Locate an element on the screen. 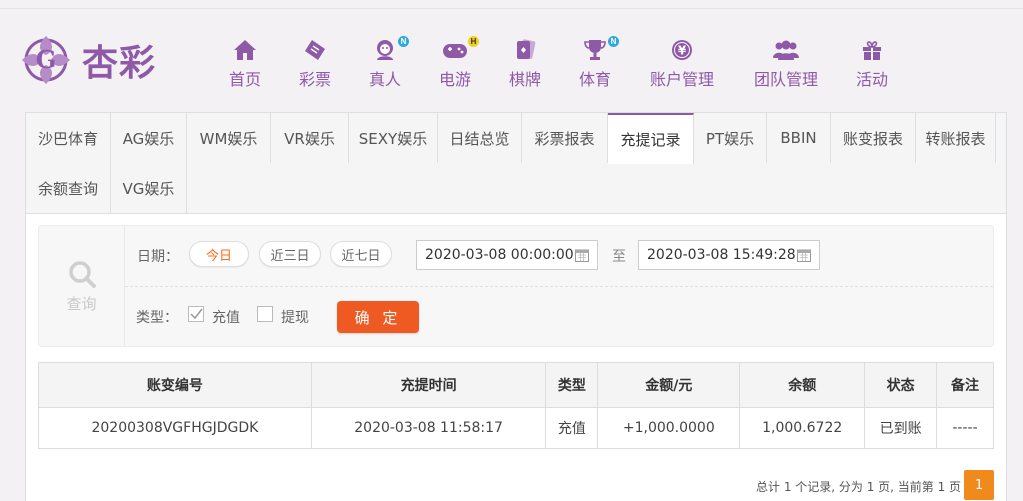  type-label: 类型： is located at coordinates (157, 318).